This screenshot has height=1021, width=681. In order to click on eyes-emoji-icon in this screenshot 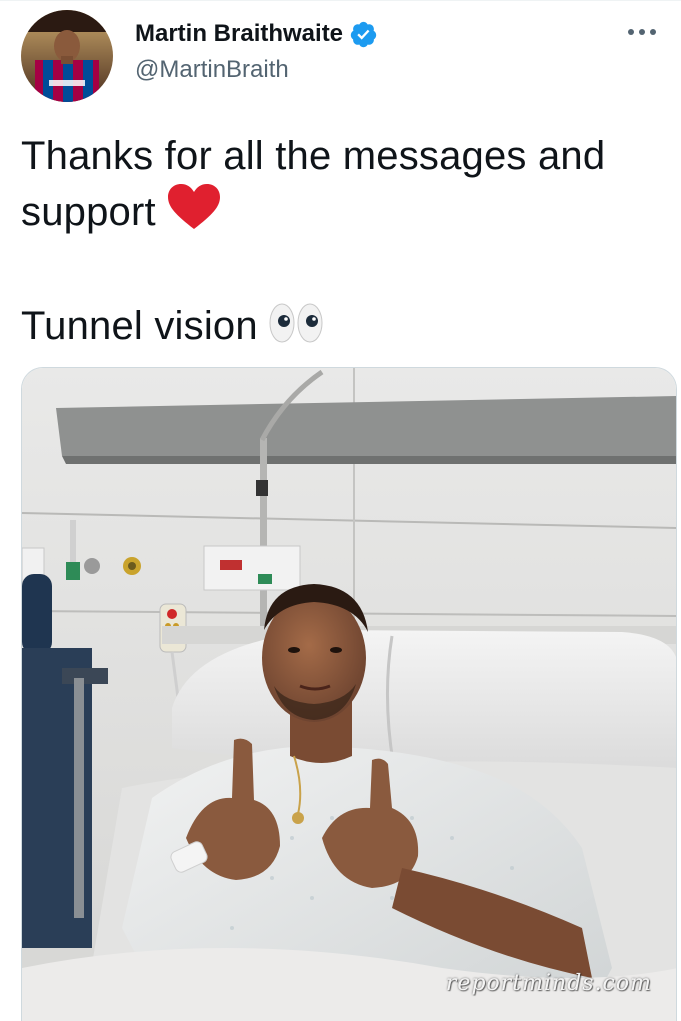, I will do `click(296, 330)`.